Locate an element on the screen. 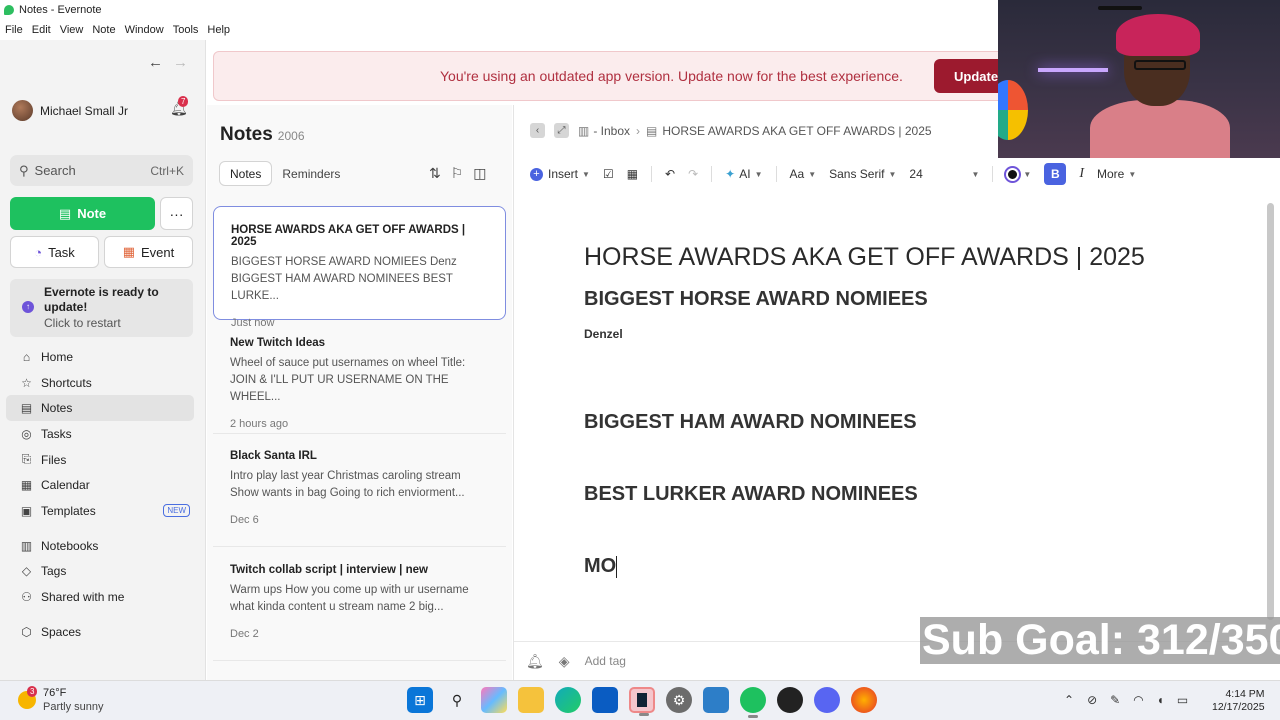  check-circle-icon: ◎ is located at coordinates (26, 433).